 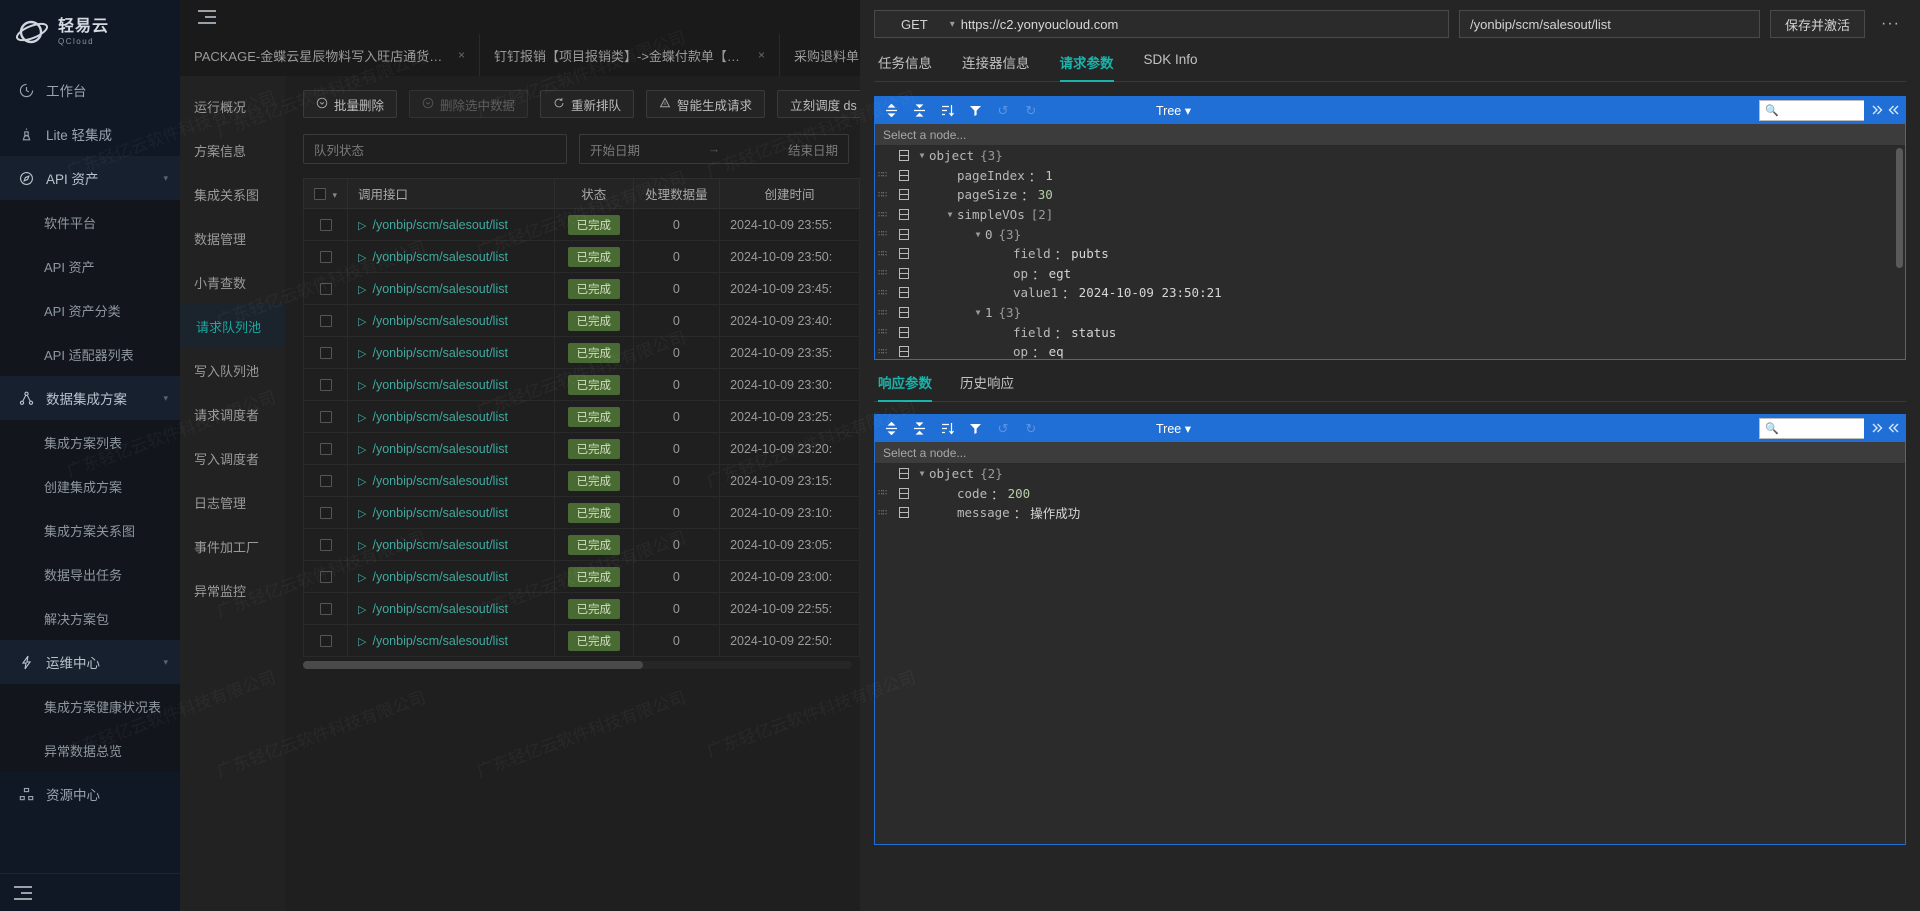 I want to click on collapse-all-icon, so click(x=919, y=111).